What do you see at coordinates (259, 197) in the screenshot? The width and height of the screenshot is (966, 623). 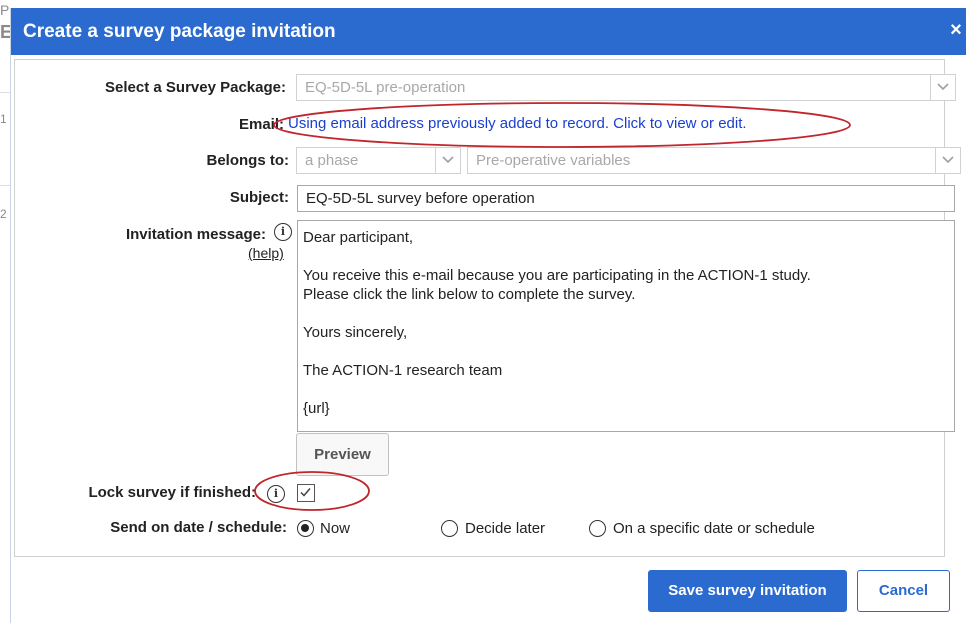 I see `subject-label: Subject:` at bounding box center [259, 197].